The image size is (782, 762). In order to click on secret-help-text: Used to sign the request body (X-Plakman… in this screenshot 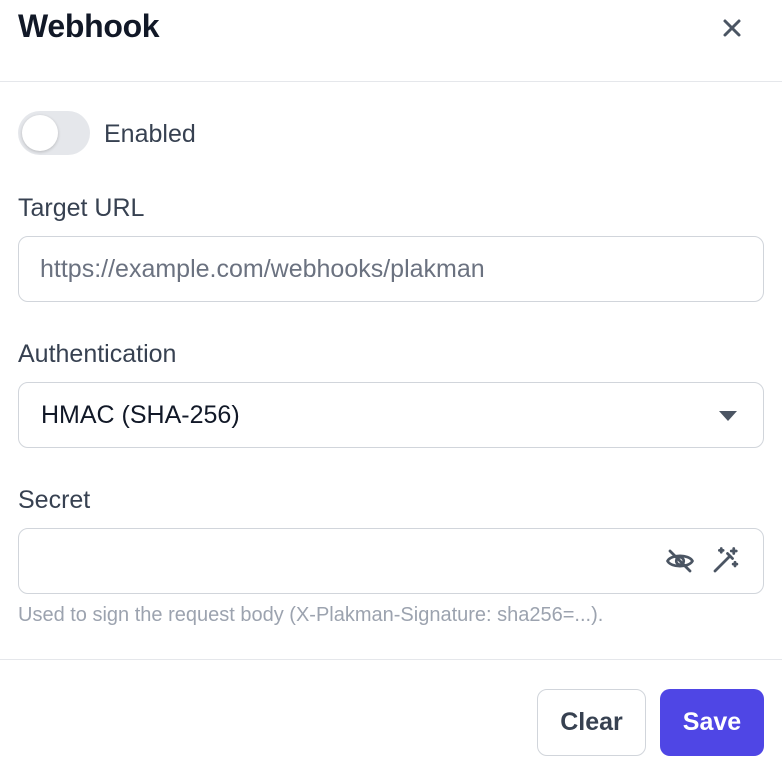, I will do `click(311, 615)`.